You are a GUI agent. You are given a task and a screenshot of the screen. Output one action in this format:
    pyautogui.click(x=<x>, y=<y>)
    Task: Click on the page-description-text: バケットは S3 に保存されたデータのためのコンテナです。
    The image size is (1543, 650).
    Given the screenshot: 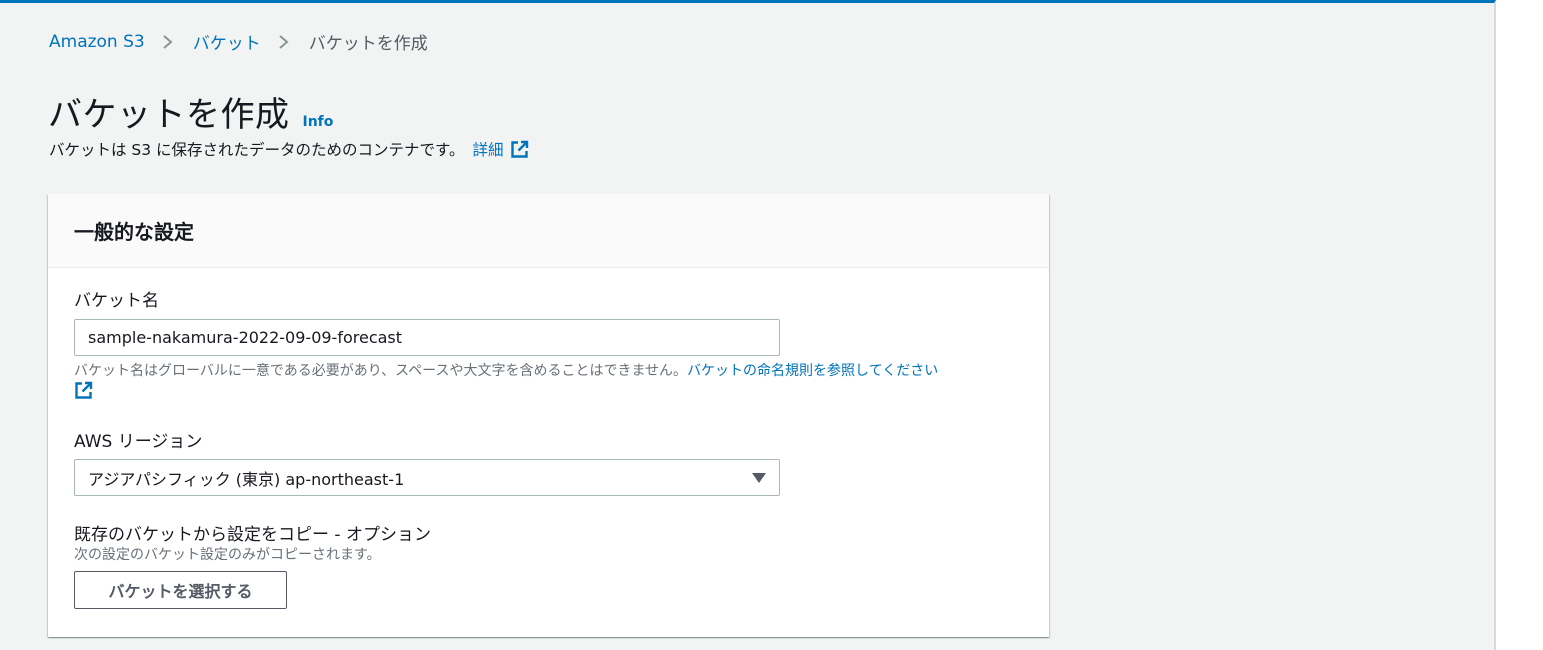 What is the action you would take?
    pyautogui.click(x=257, y=150)
    